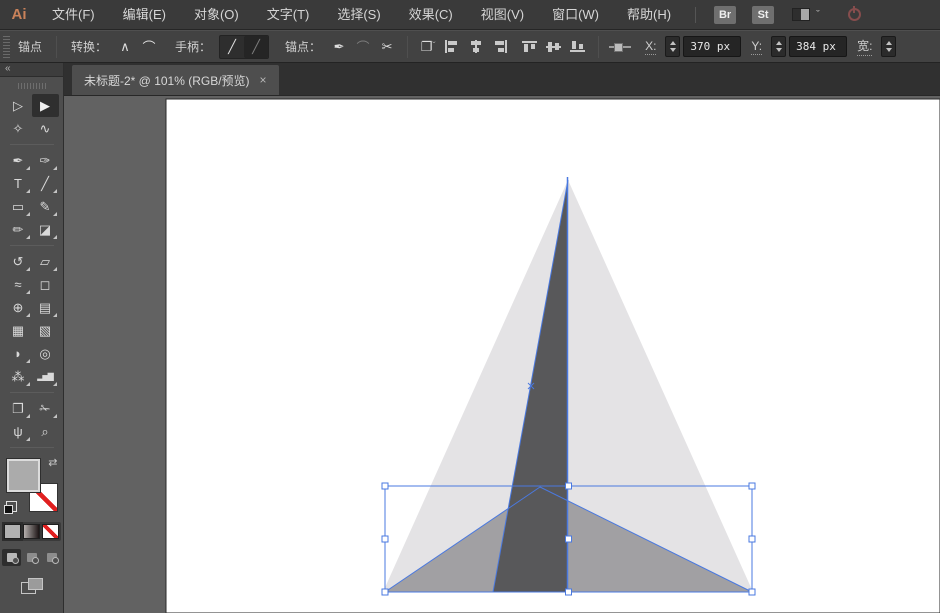 This screenshot has height=613, width=940. Describe the element at coordinates (568, 539) in the screenshot. I see `selection-center-point` at that location.